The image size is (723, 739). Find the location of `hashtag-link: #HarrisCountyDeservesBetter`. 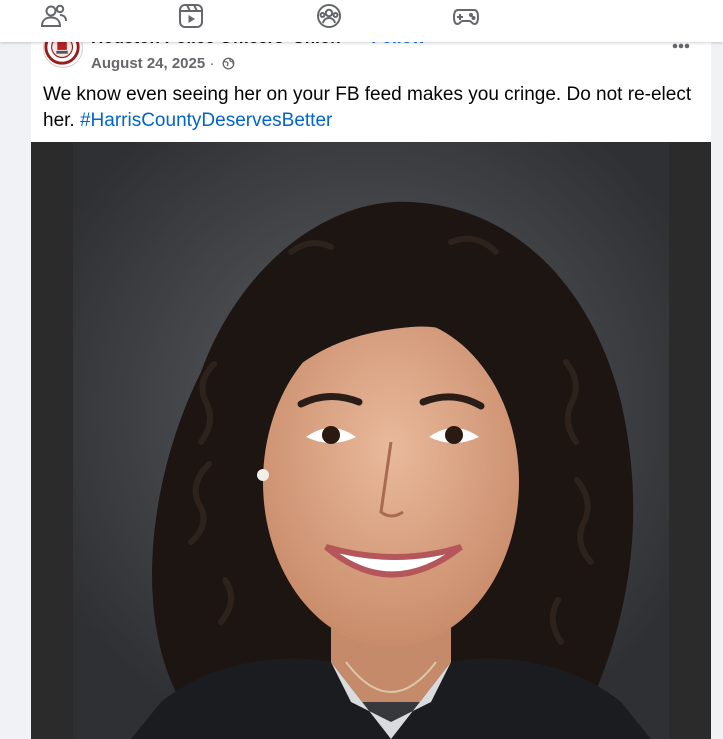

hashtag-link: #HarrisCountyDeservesBetter is located at coordinates (206, 120).